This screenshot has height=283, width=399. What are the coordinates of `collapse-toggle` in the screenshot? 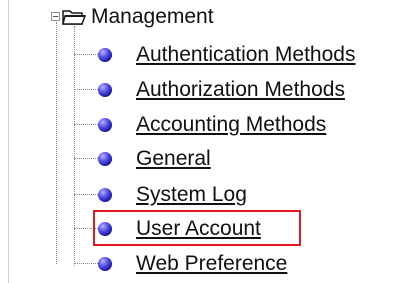 It's located at (55, 16).